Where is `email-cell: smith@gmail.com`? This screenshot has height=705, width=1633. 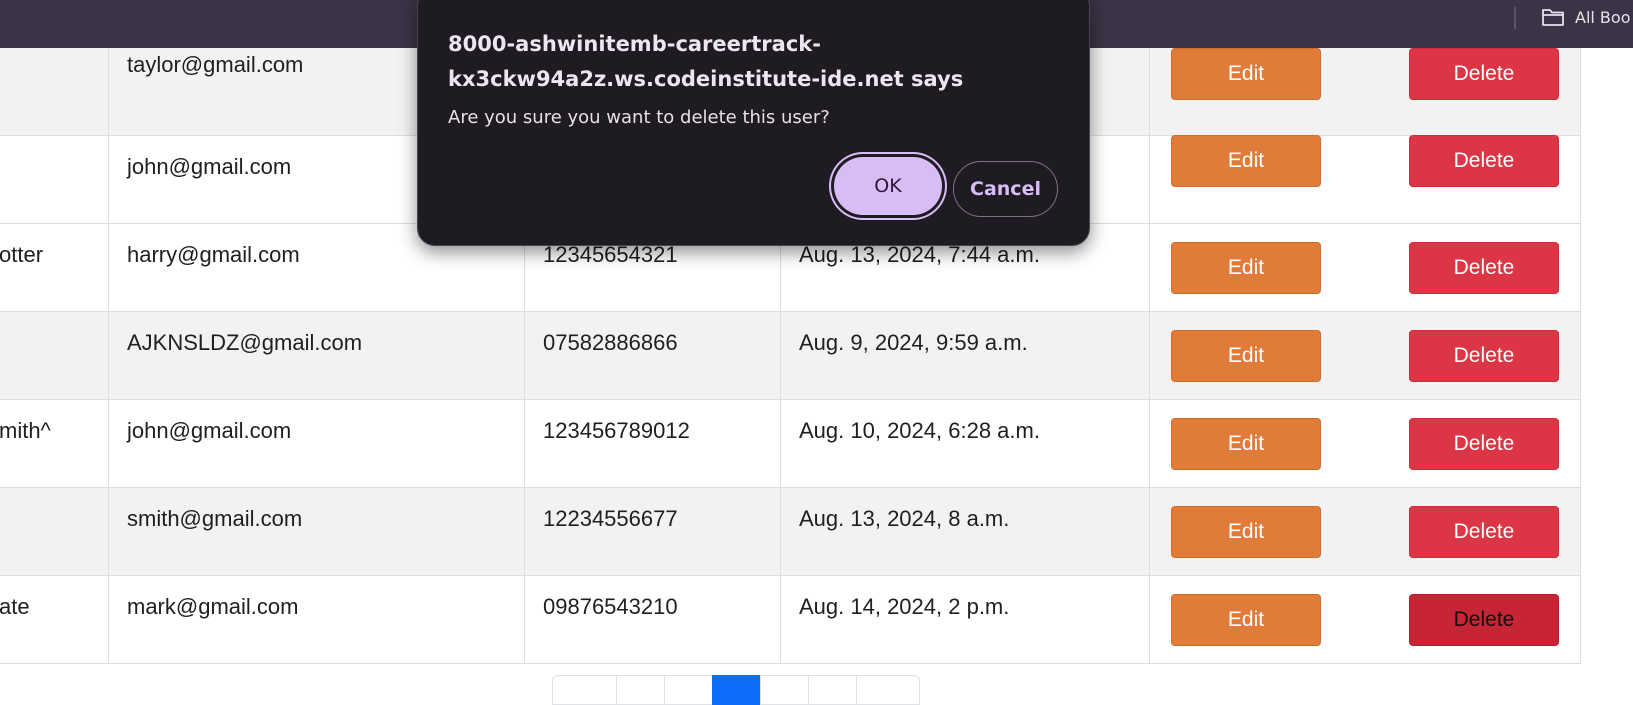
email-cell: smith@gmail.com is located at coordinates (316, 531).